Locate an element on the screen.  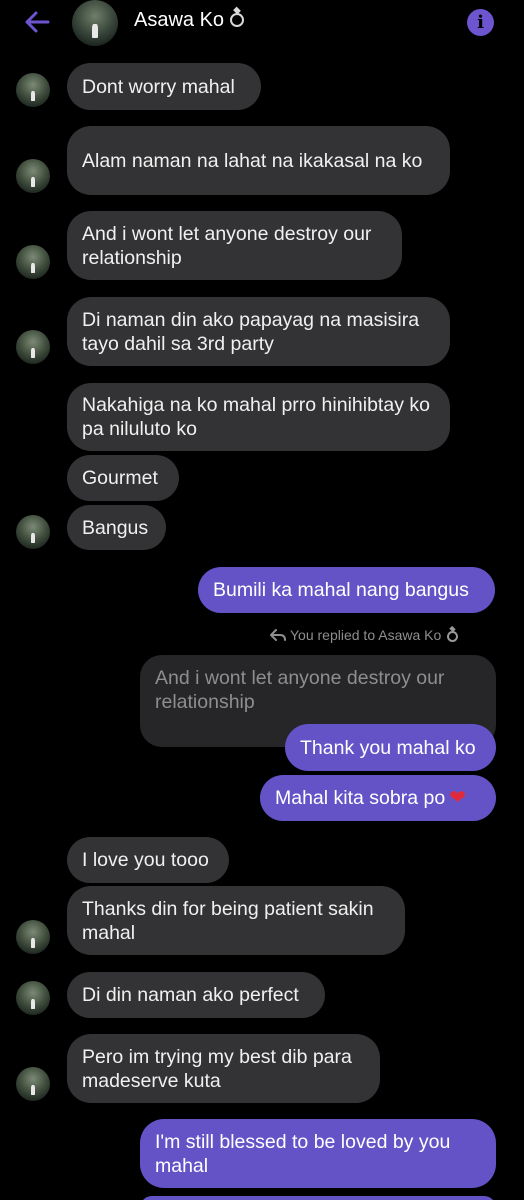
message-incoming: Di din naman ako perfect is located at coordinates (196, 995).